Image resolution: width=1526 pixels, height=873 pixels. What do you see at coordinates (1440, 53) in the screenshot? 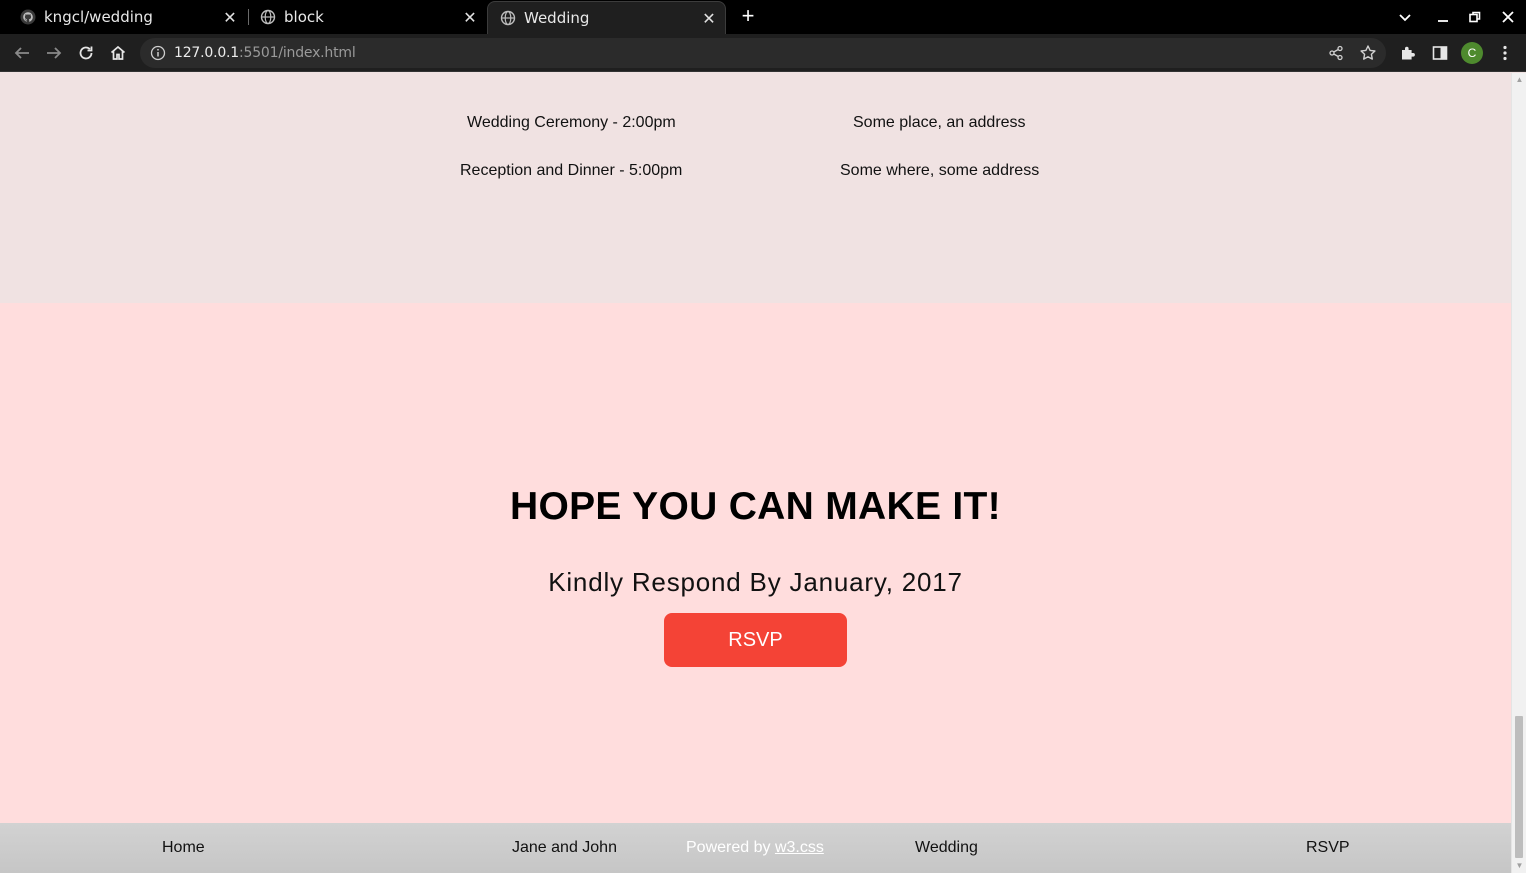
I see `side-panel-icon` at bounding box center [1440, 53].